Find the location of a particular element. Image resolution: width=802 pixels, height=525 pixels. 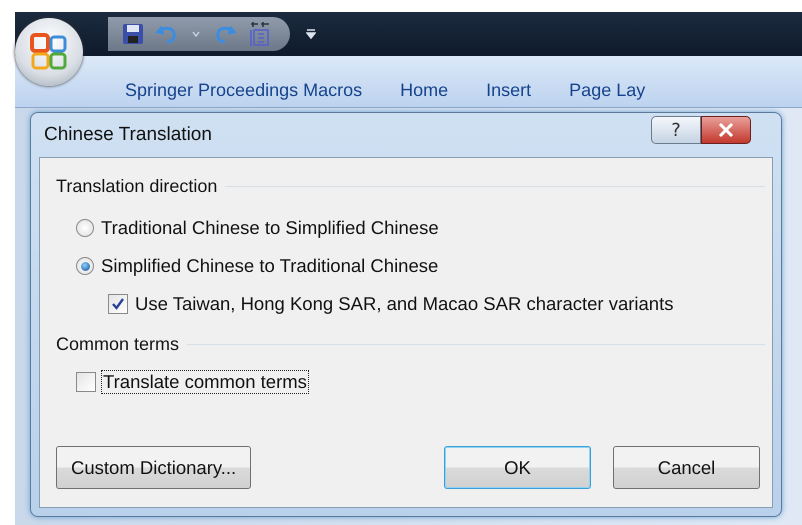

option-label: Use Taiwan, Hong Kong SAR, and Macao SAR character variants is located at coordinates (404, 304).